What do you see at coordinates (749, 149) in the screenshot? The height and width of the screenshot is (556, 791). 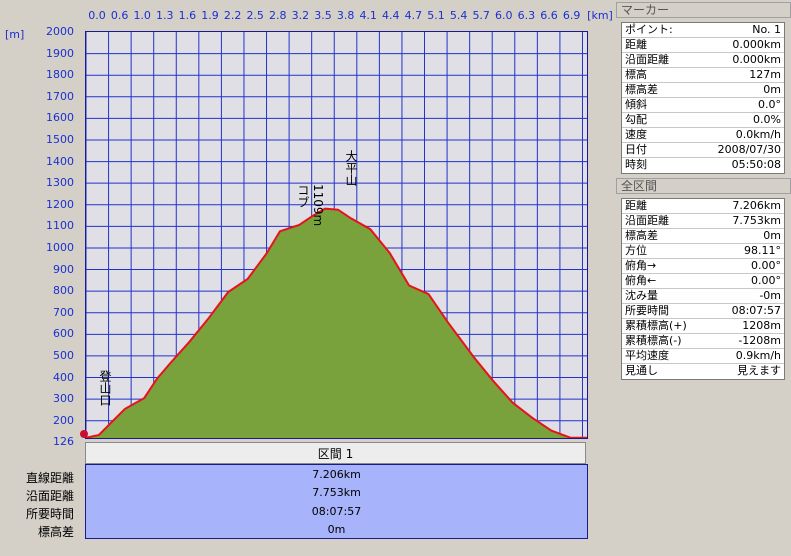 I see `info-value: 2008/07/30` at bounding box center [749, 149].